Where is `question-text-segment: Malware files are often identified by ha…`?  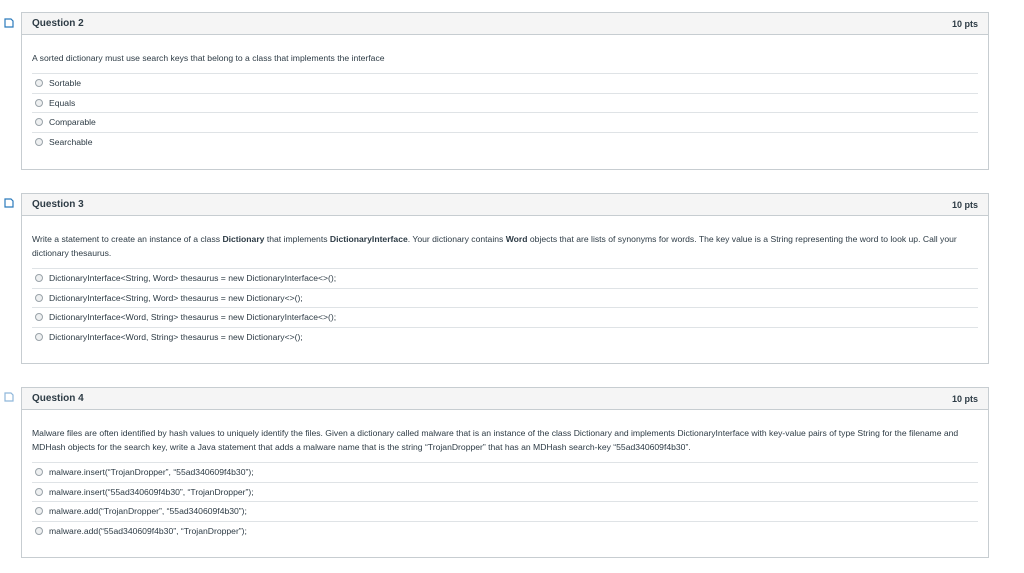 question-text-segment: Malware files are often identified by ha… is located at coordinates (495, 440).